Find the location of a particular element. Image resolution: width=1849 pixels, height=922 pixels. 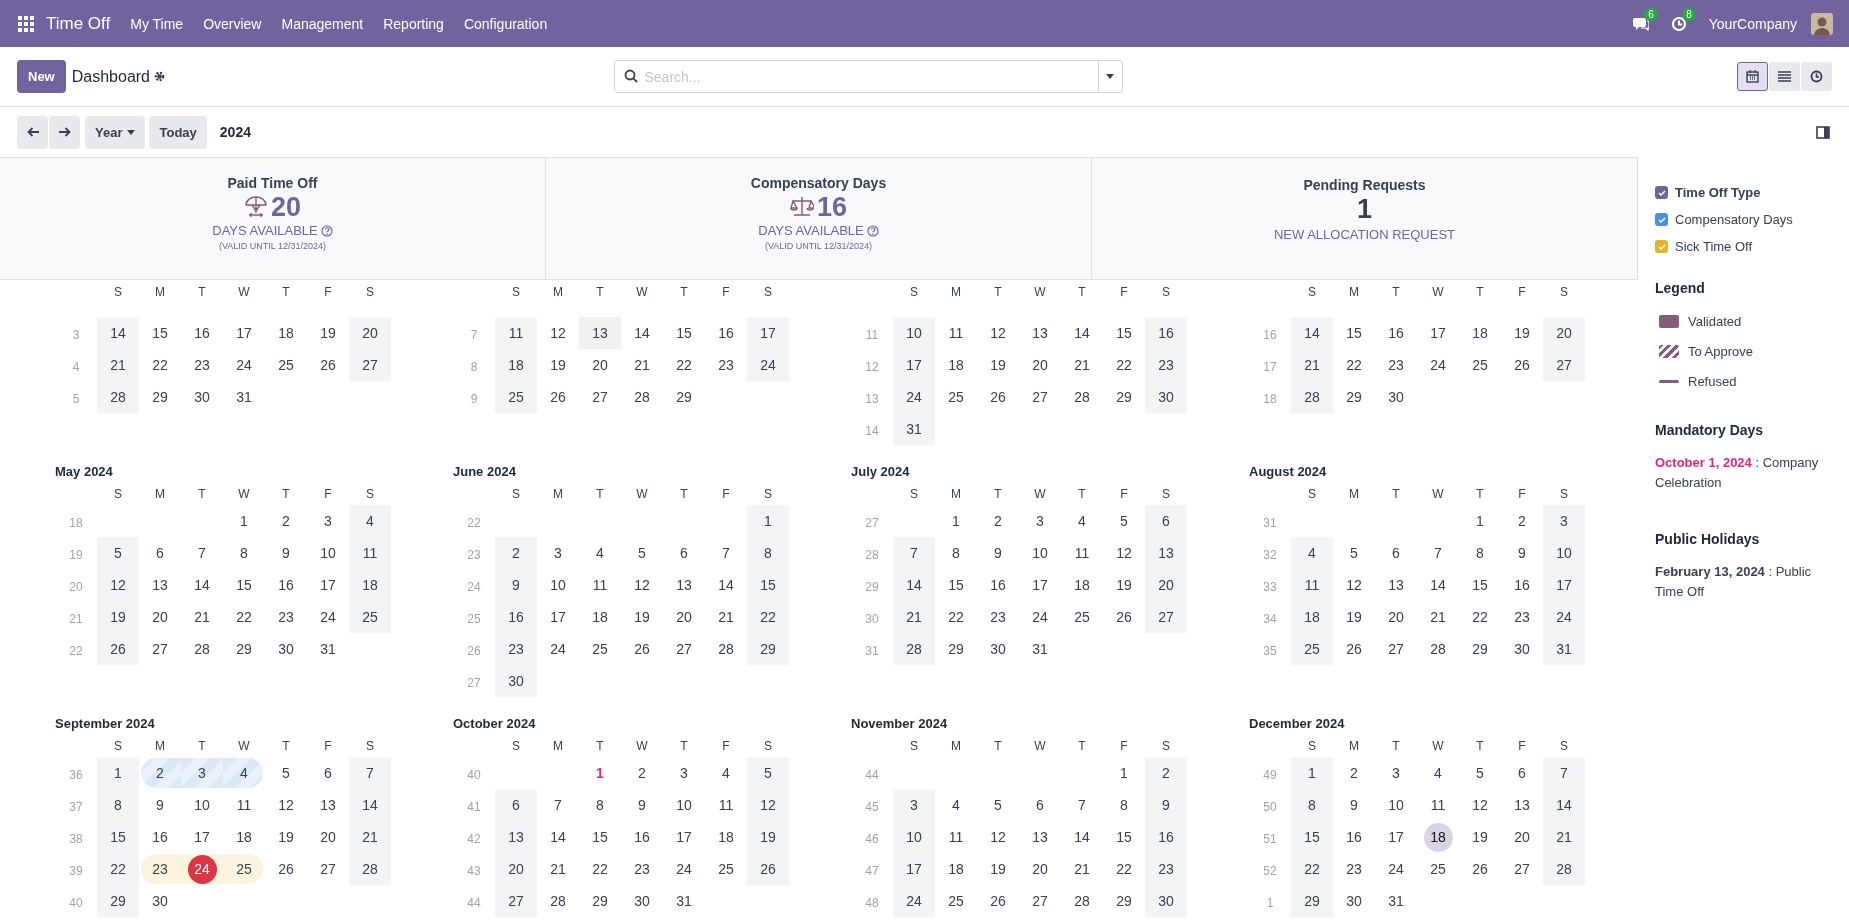

calendar-day: 2 is located at coordinates (160, 773).